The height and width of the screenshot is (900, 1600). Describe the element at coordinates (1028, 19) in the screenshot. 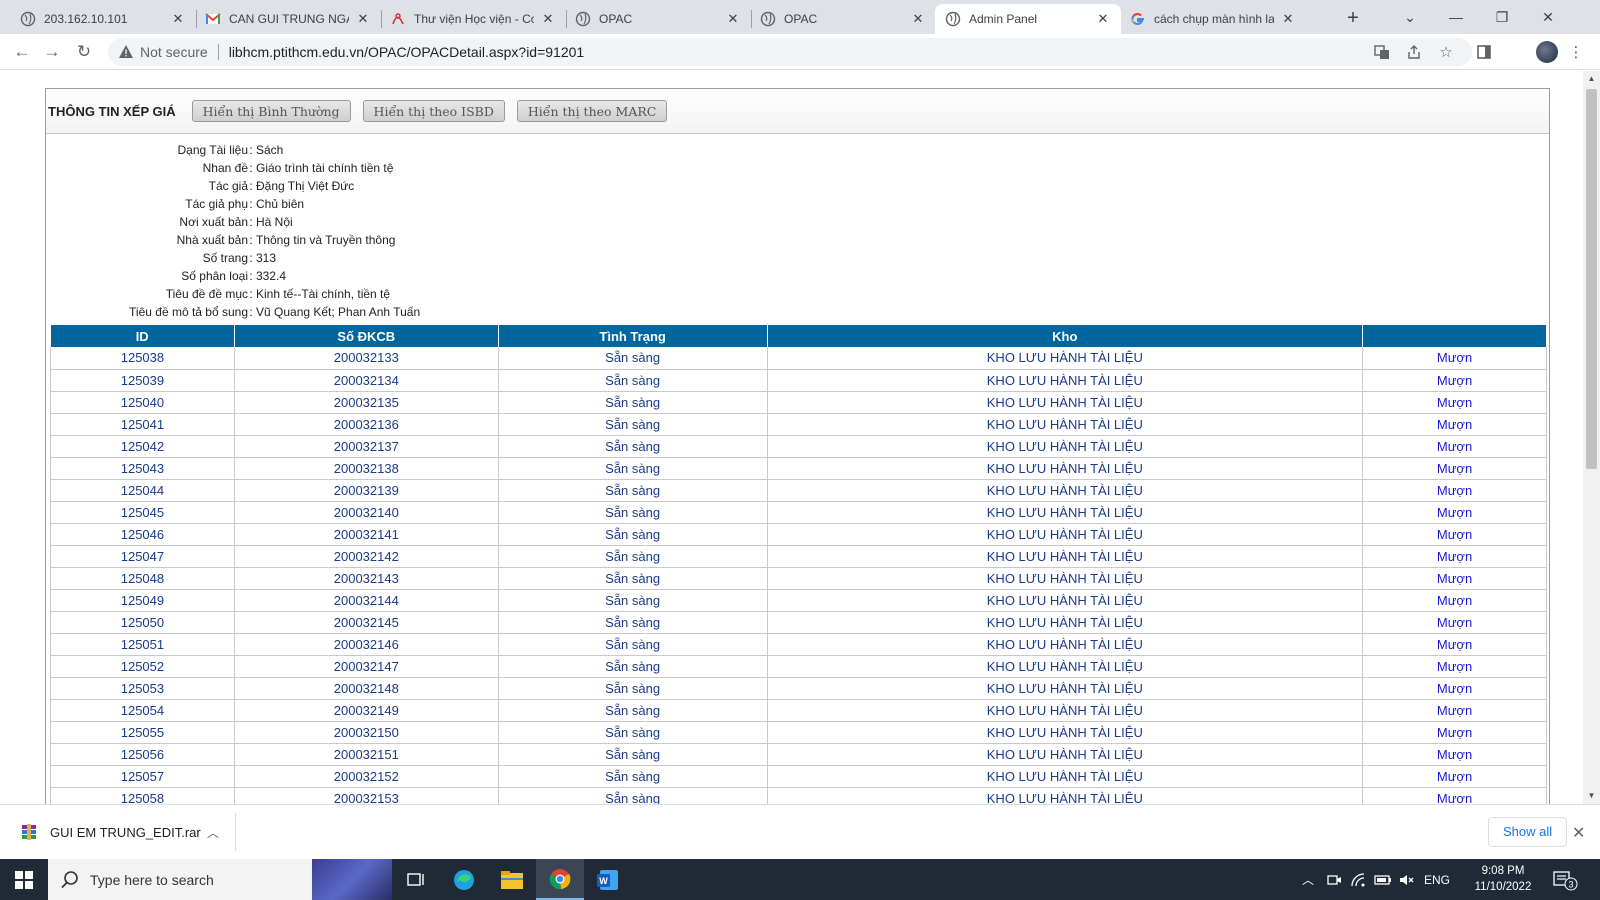

I see `browser-tab: Admin Panel ✕` at that location.